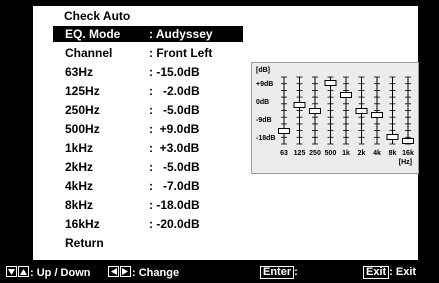 Image resolution: width=439 pixels, height=283 pixels. I want to click on down-arrow-icon, so click(11, 271).